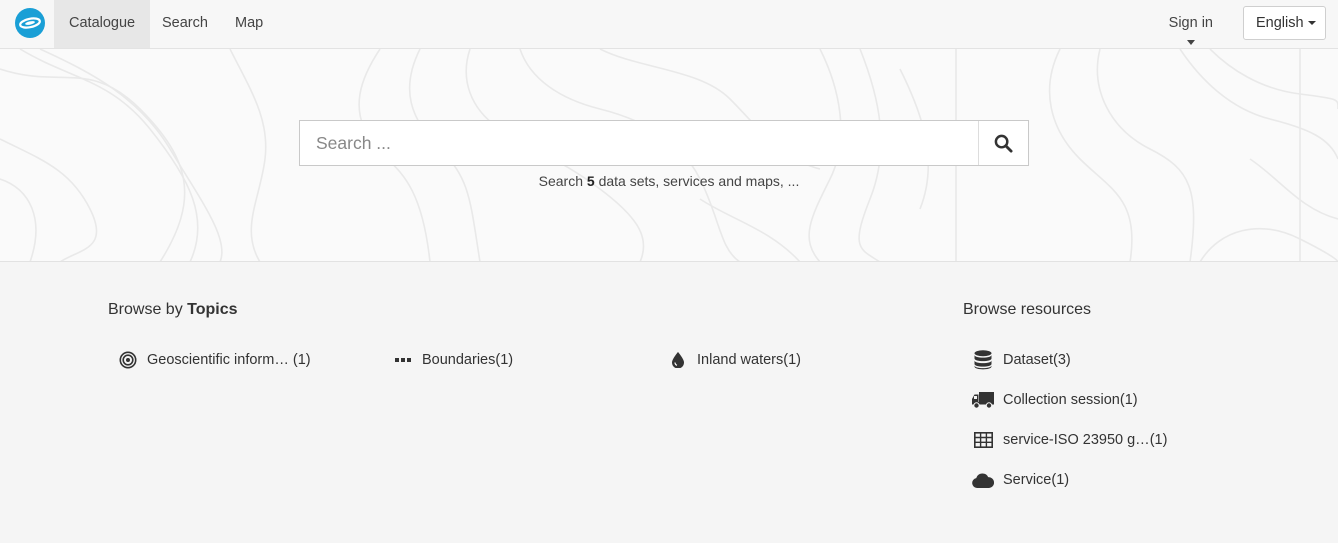 Image resolution: width=1338 pixels, height=543 pixels. Describe the element at coordinates (249, 24) in the screenshot. I see `nav-map: Map` at that location.